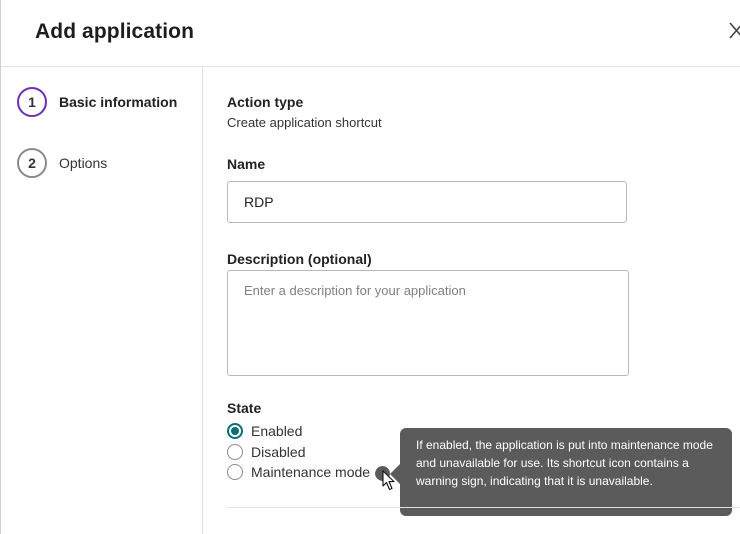  I want to click on state-label: State, so click(244, 408).